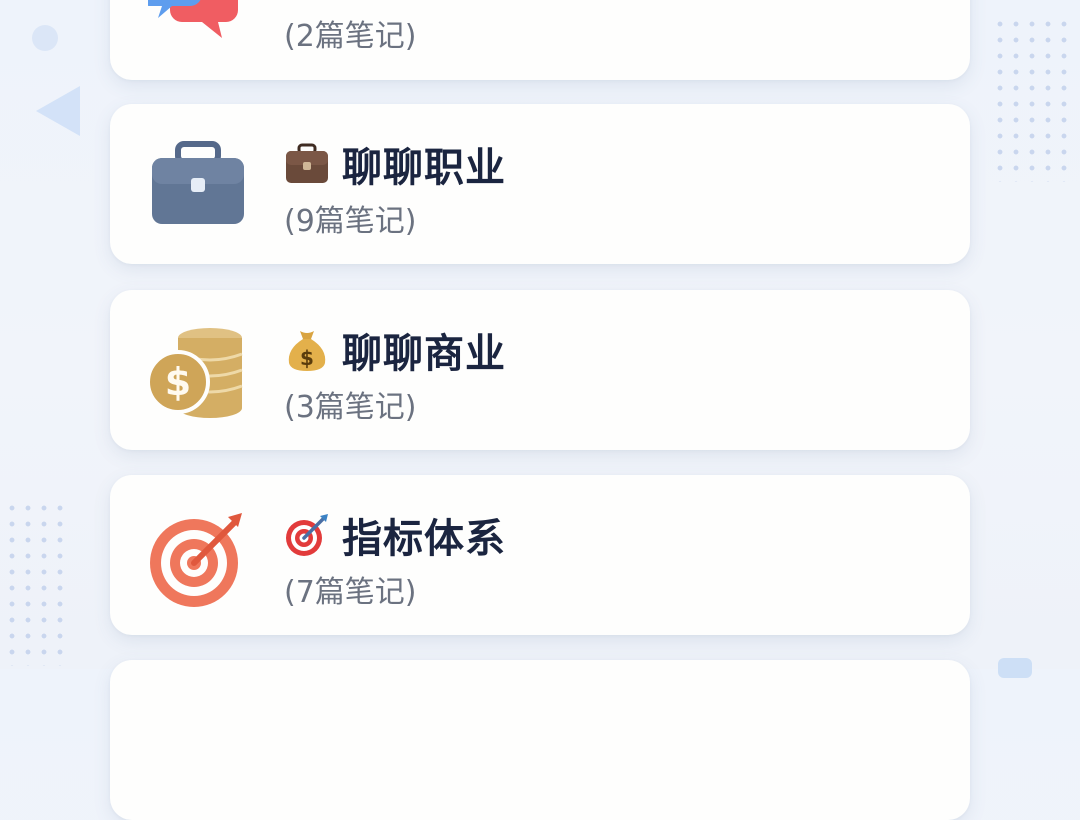 This screenshot has height=820, width=1080. Describe the element at coordinates (350, 221) in the screenshot. I see `note-count: (9篇笔记)` at that location.